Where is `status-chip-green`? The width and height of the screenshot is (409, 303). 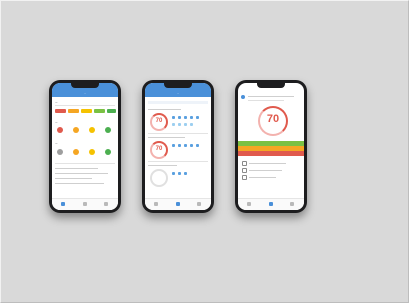 status-chip-green is located at coordinates (111, 111).